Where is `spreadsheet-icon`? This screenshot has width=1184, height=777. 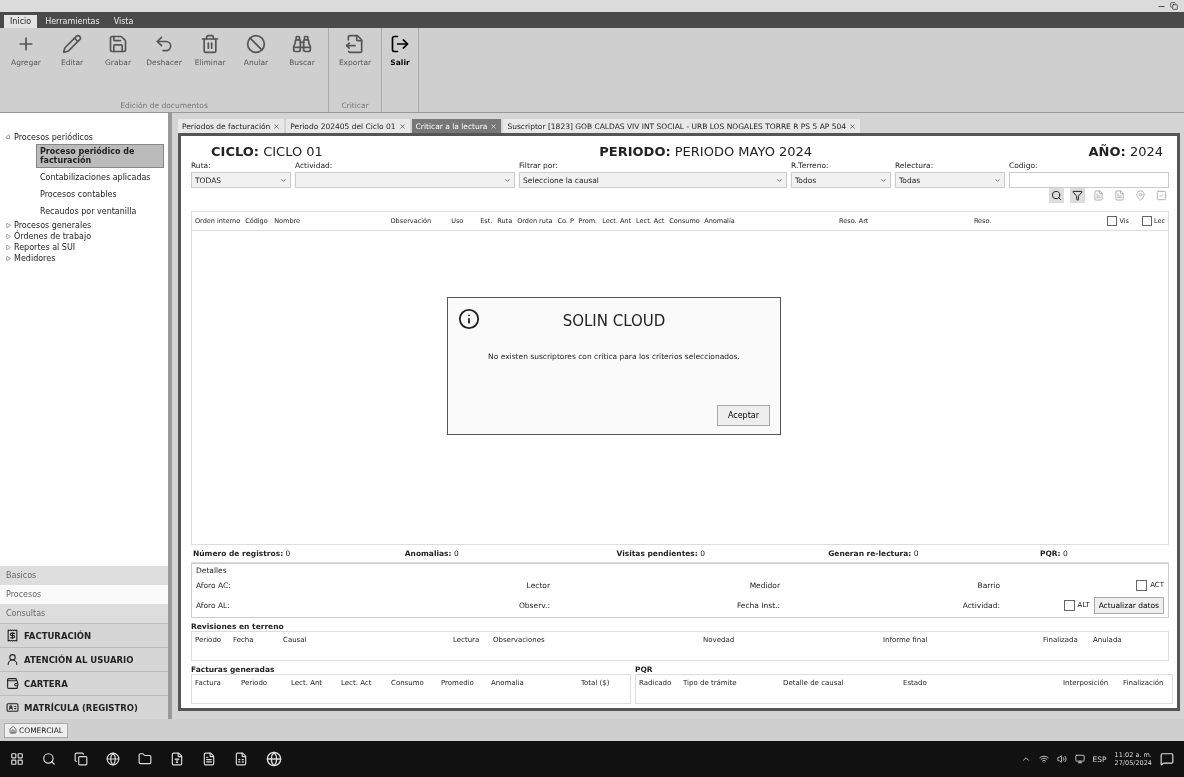
spreadsheet-icon is located at coordinates (241, 759).